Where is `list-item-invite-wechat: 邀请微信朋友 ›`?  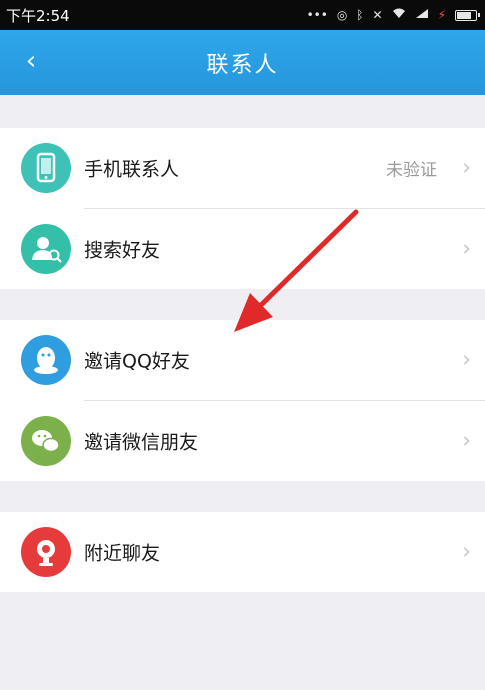 list-item-invite-wechat: 邀请微信朋友 › is located at coordinates (242, 441).